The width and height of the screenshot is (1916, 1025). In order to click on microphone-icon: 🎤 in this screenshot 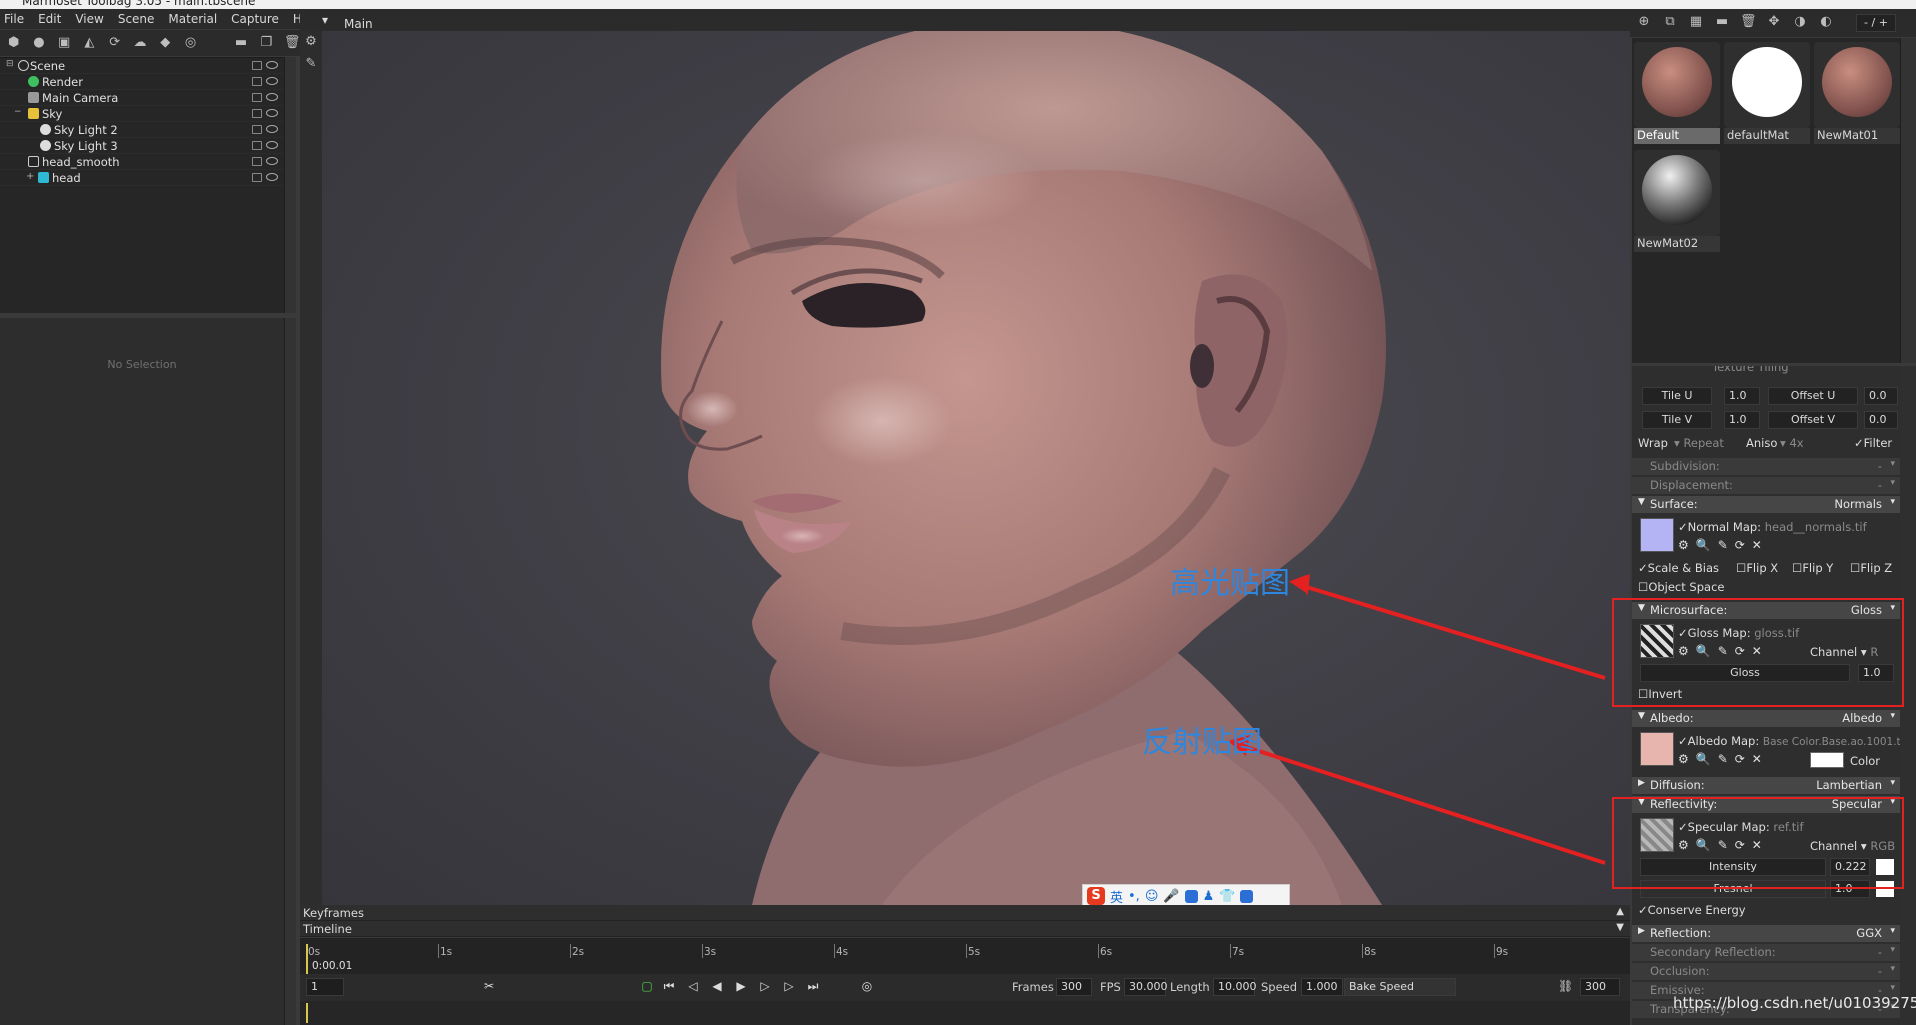, I will do `click(1171, 896)`.